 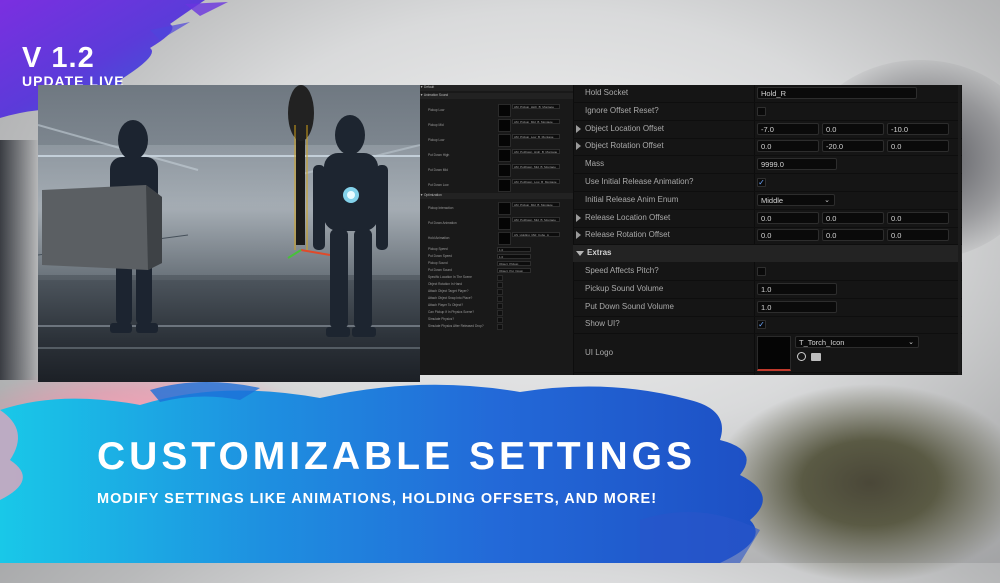 I want to click on enum-dropdown: Middle ⌄, so click(x=796, y=199).